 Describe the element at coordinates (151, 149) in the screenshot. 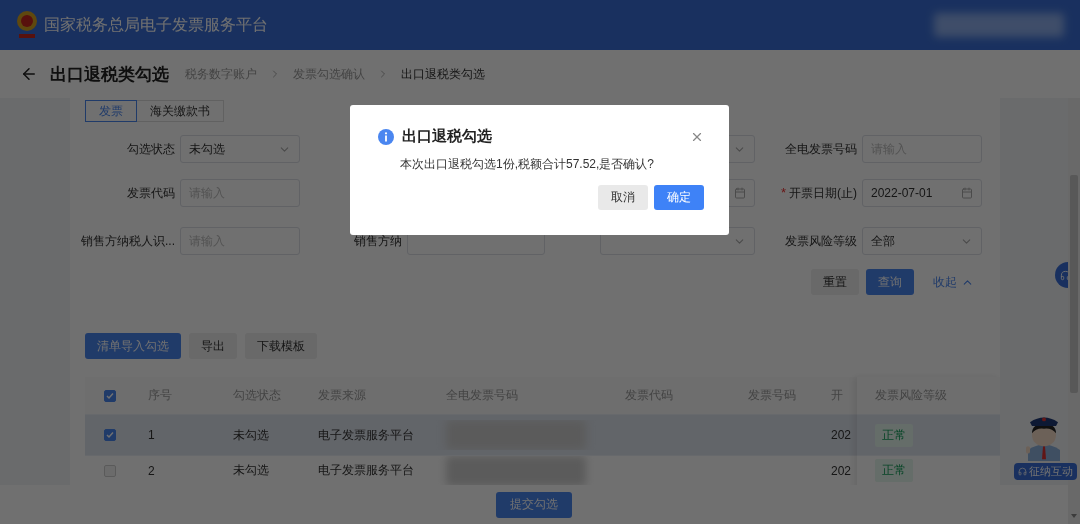

I see `field-label: 勾选状态` at that location.